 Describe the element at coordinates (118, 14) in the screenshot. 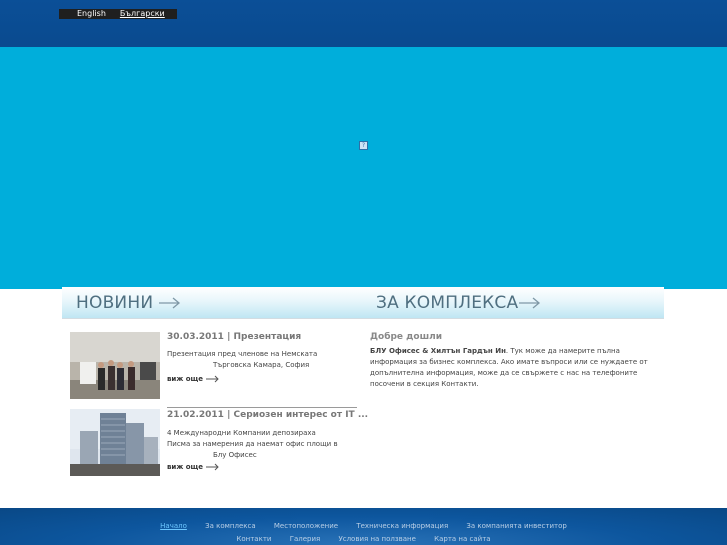

I see `language-switcher: English Български` at that location.